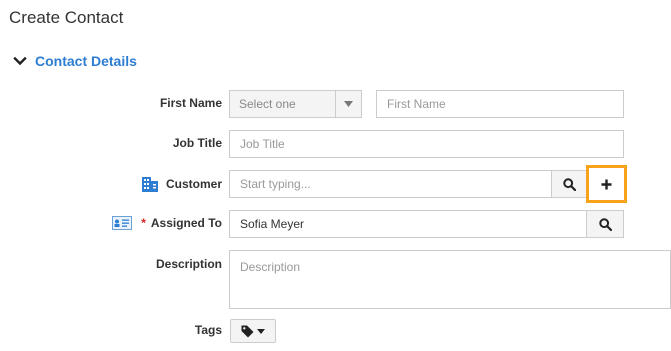 This screenshot has width=671, height=351. I want to click on salutation-select: Select one, so click(295, 104).